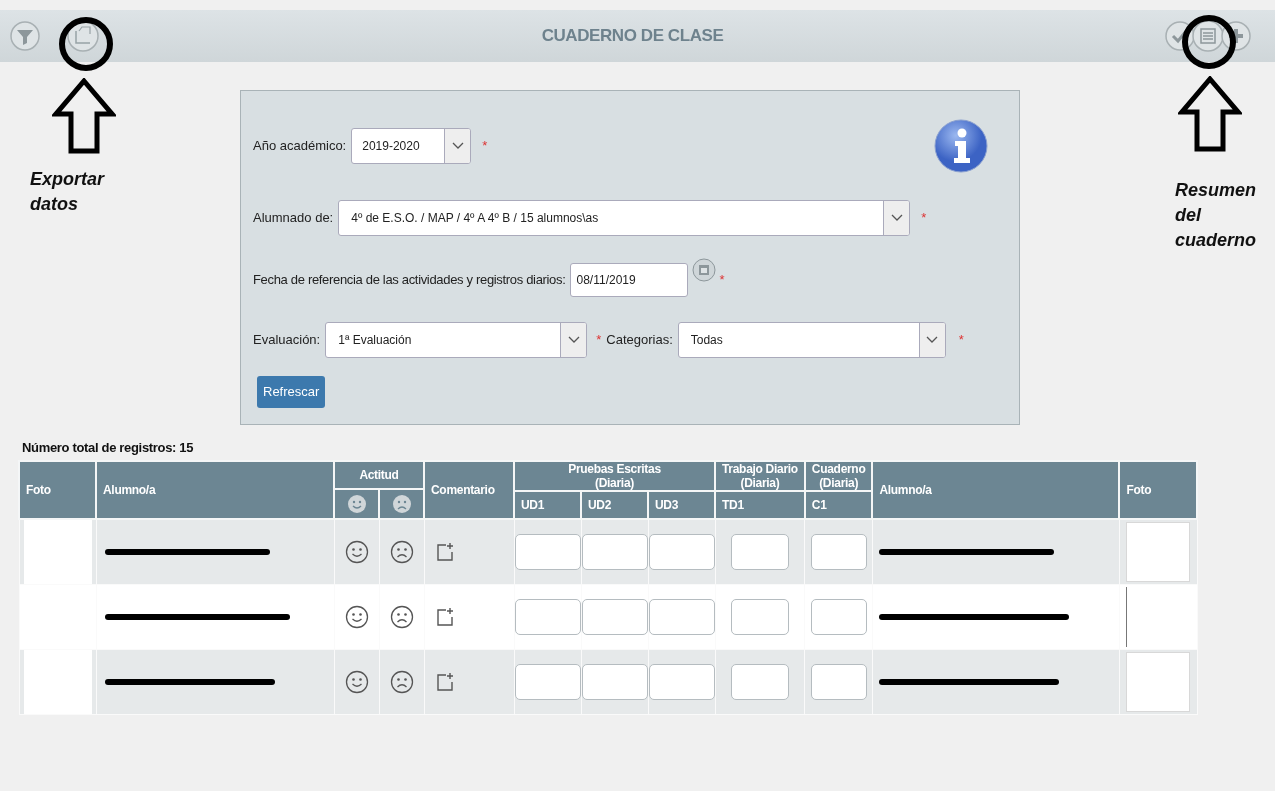 The width and height of the screenshot is (1275, 791). I want to click on refresh-button: Refrescar, so click(291, 392).